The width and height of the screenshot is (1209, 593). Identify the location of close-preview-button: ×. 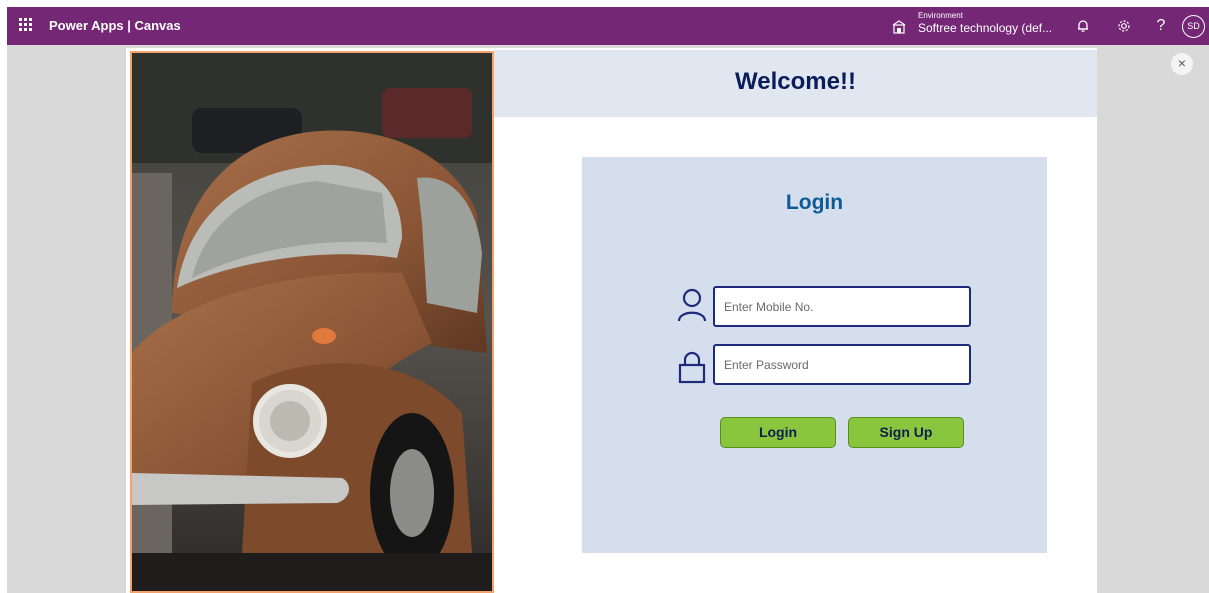
(1182, 64).